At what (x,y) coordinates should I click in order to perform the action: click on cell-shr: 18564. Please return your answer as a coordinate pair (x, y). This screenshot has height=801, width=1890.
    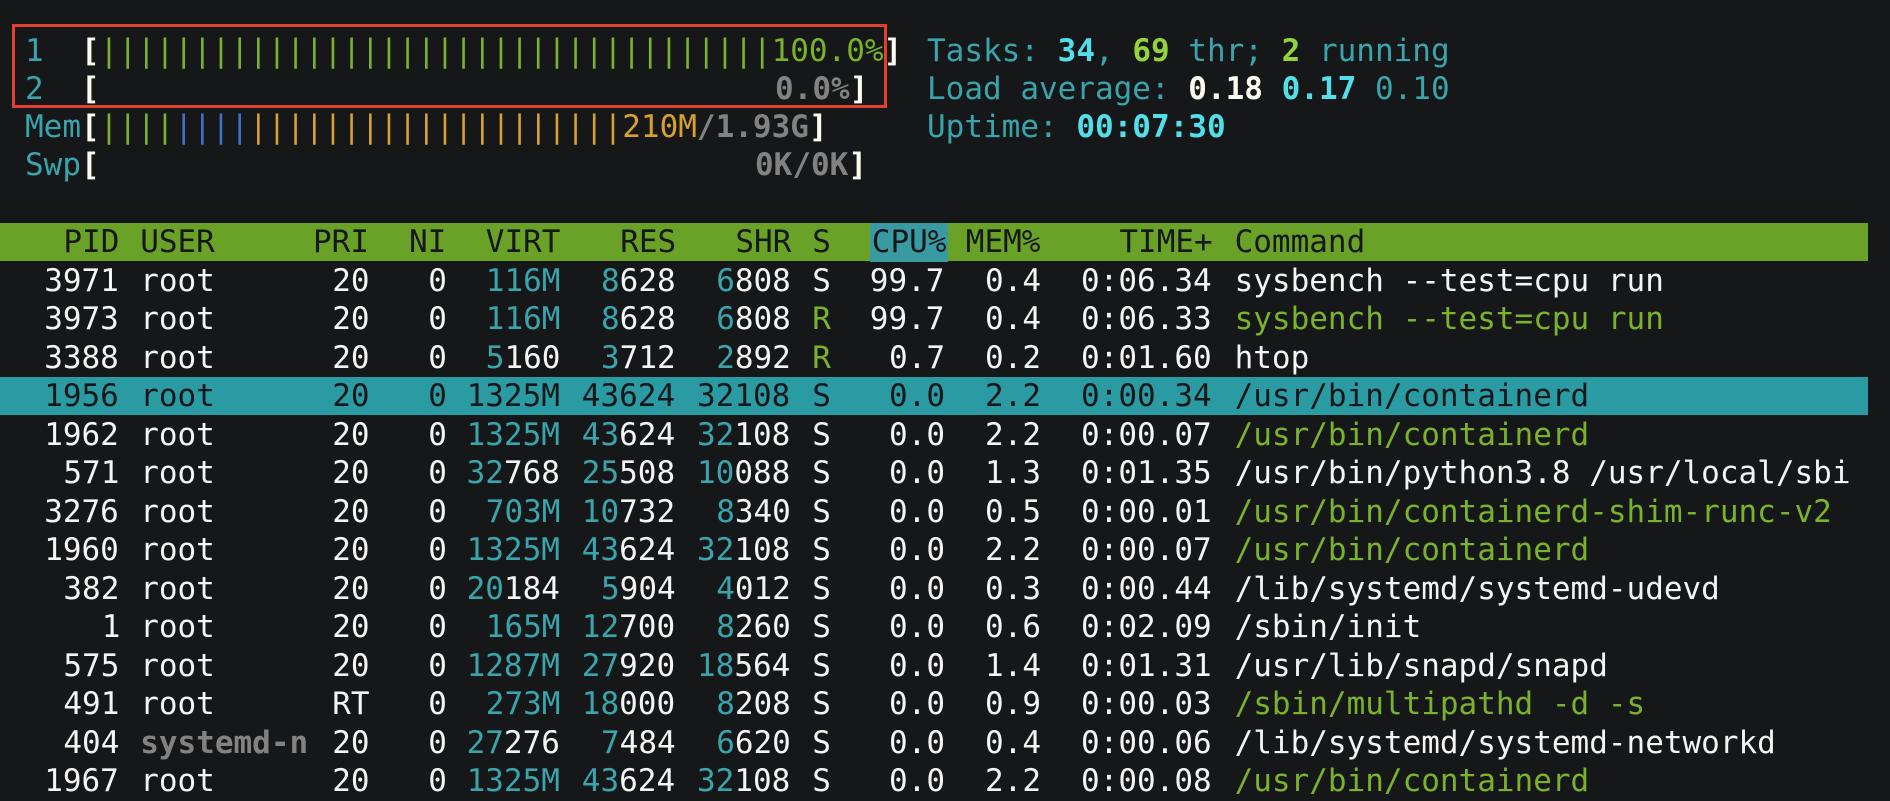
    Looking at the image, I should click on (744, 665).